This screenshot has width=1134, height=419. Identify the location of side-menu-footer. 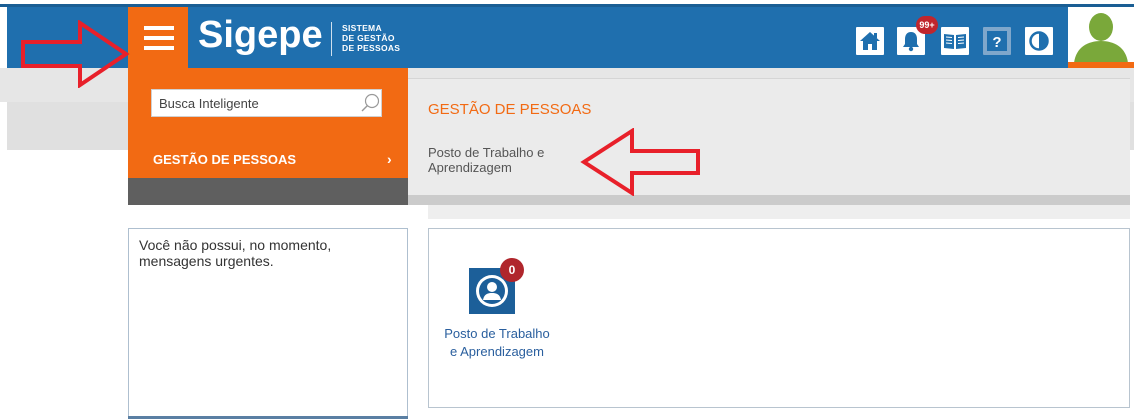
(268, 191).